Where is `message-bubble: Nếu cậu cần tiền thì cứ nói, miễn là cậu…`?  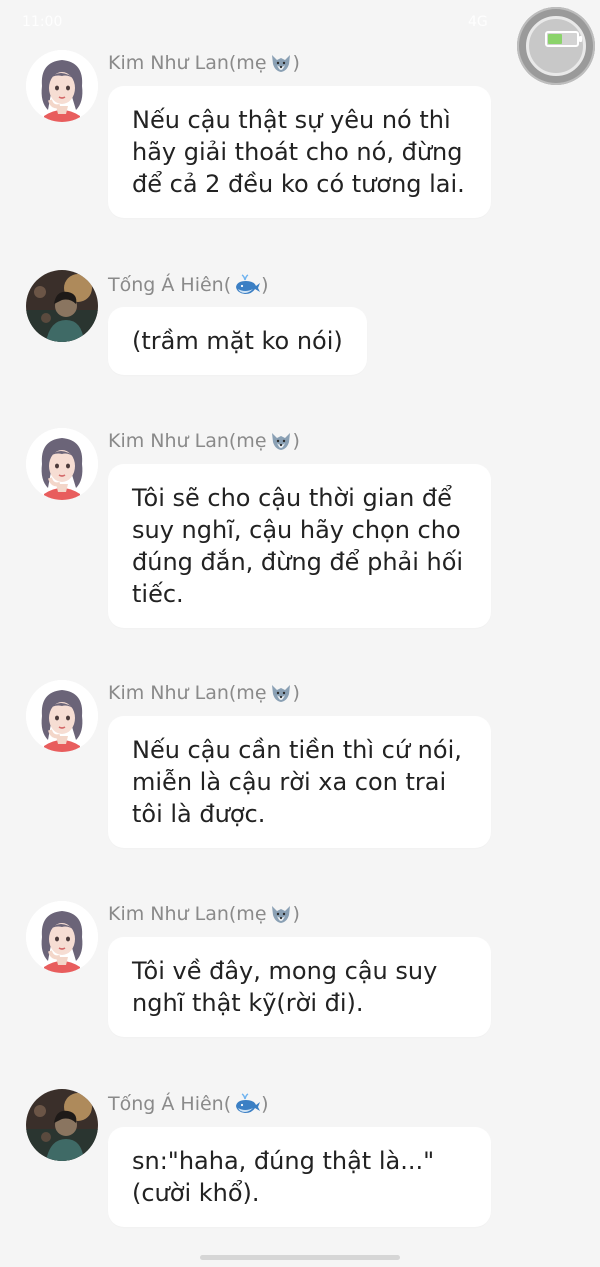
message-bubble: Nếu cậu cần tiền thì cứ nói, miễn là cậu… is located at coordinates (299, 782).